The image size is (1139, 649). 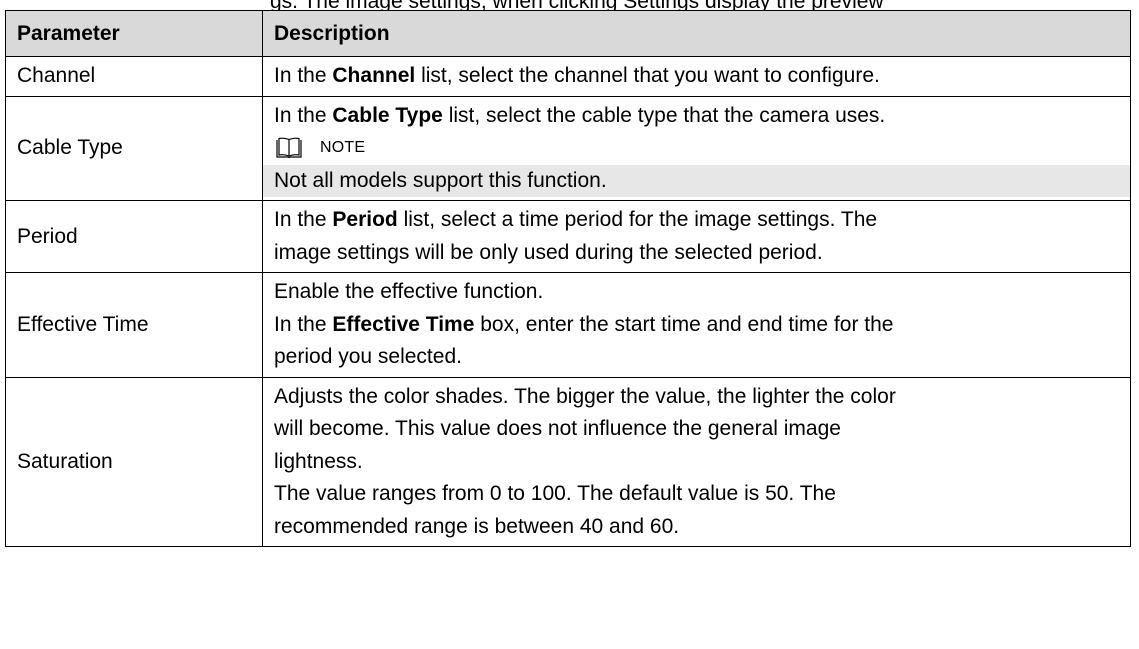 I want to click on param-name-cable-type: Cable Type, so click(x=134, y=148).